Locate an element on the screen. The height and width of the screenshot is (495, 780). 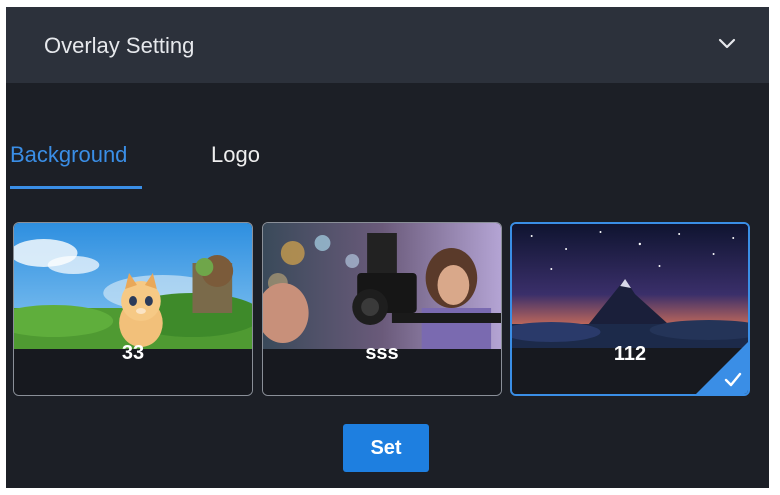
checkmark-icon is located at coordinates (722, 368).